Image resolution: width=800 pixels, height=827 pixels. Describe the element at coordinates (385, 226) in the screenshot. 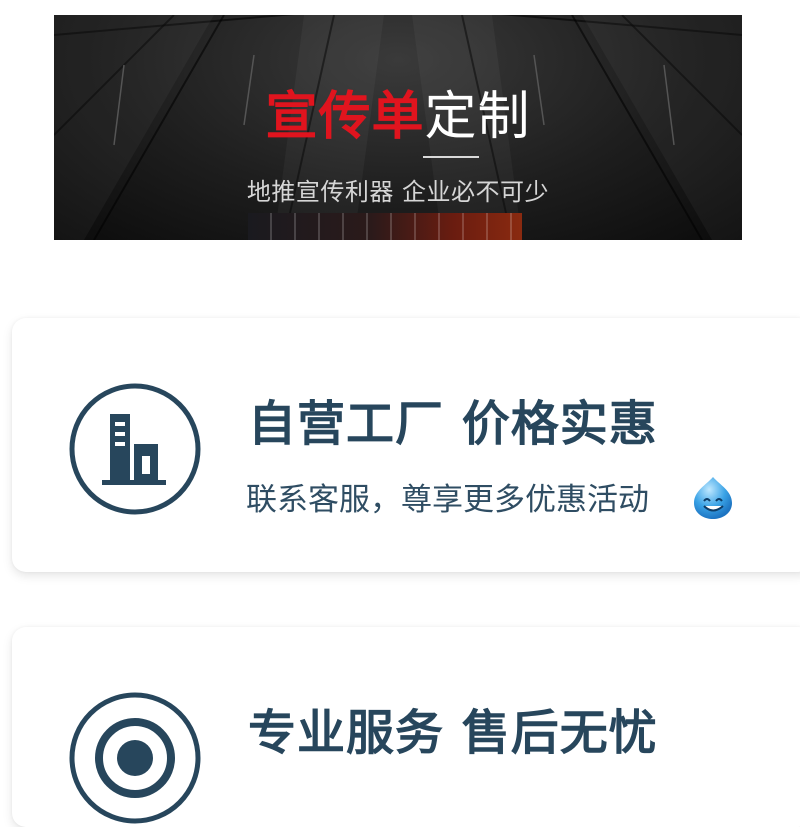

I see `banner-stage-image` at that location.